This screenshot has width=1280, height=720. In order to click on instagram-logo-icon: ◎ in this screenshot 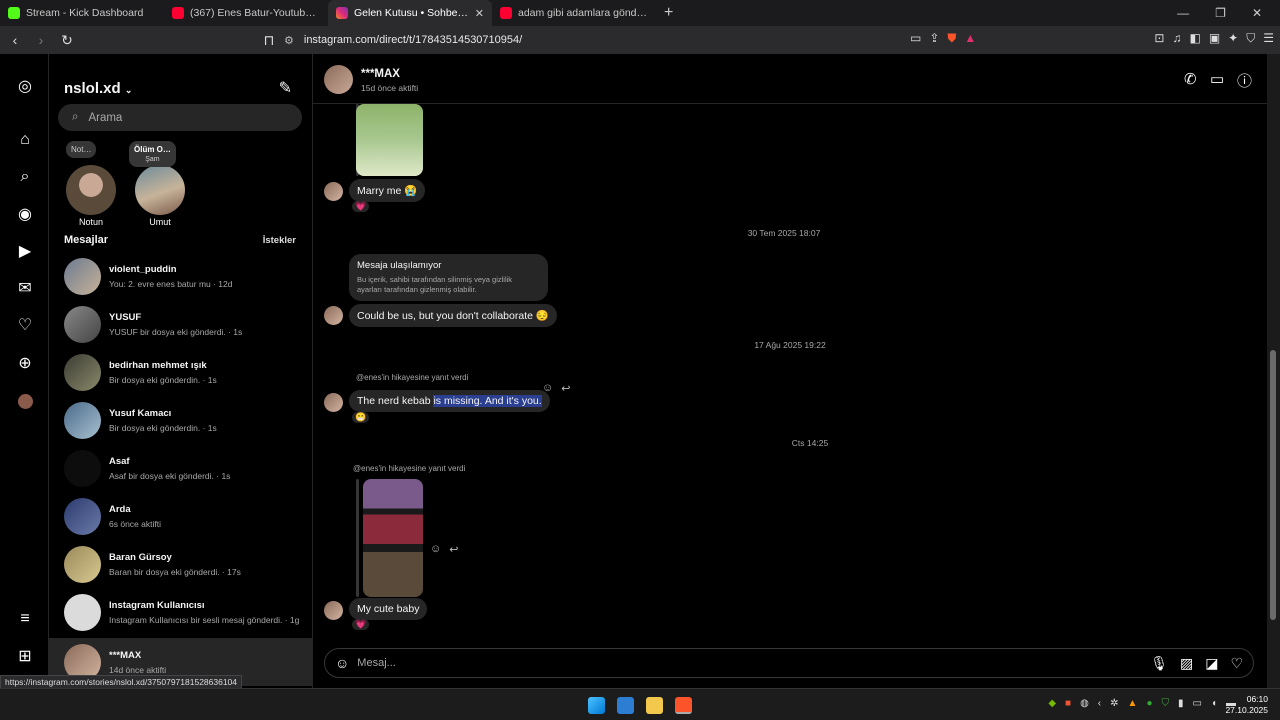, I will do `click(25, 86)`.